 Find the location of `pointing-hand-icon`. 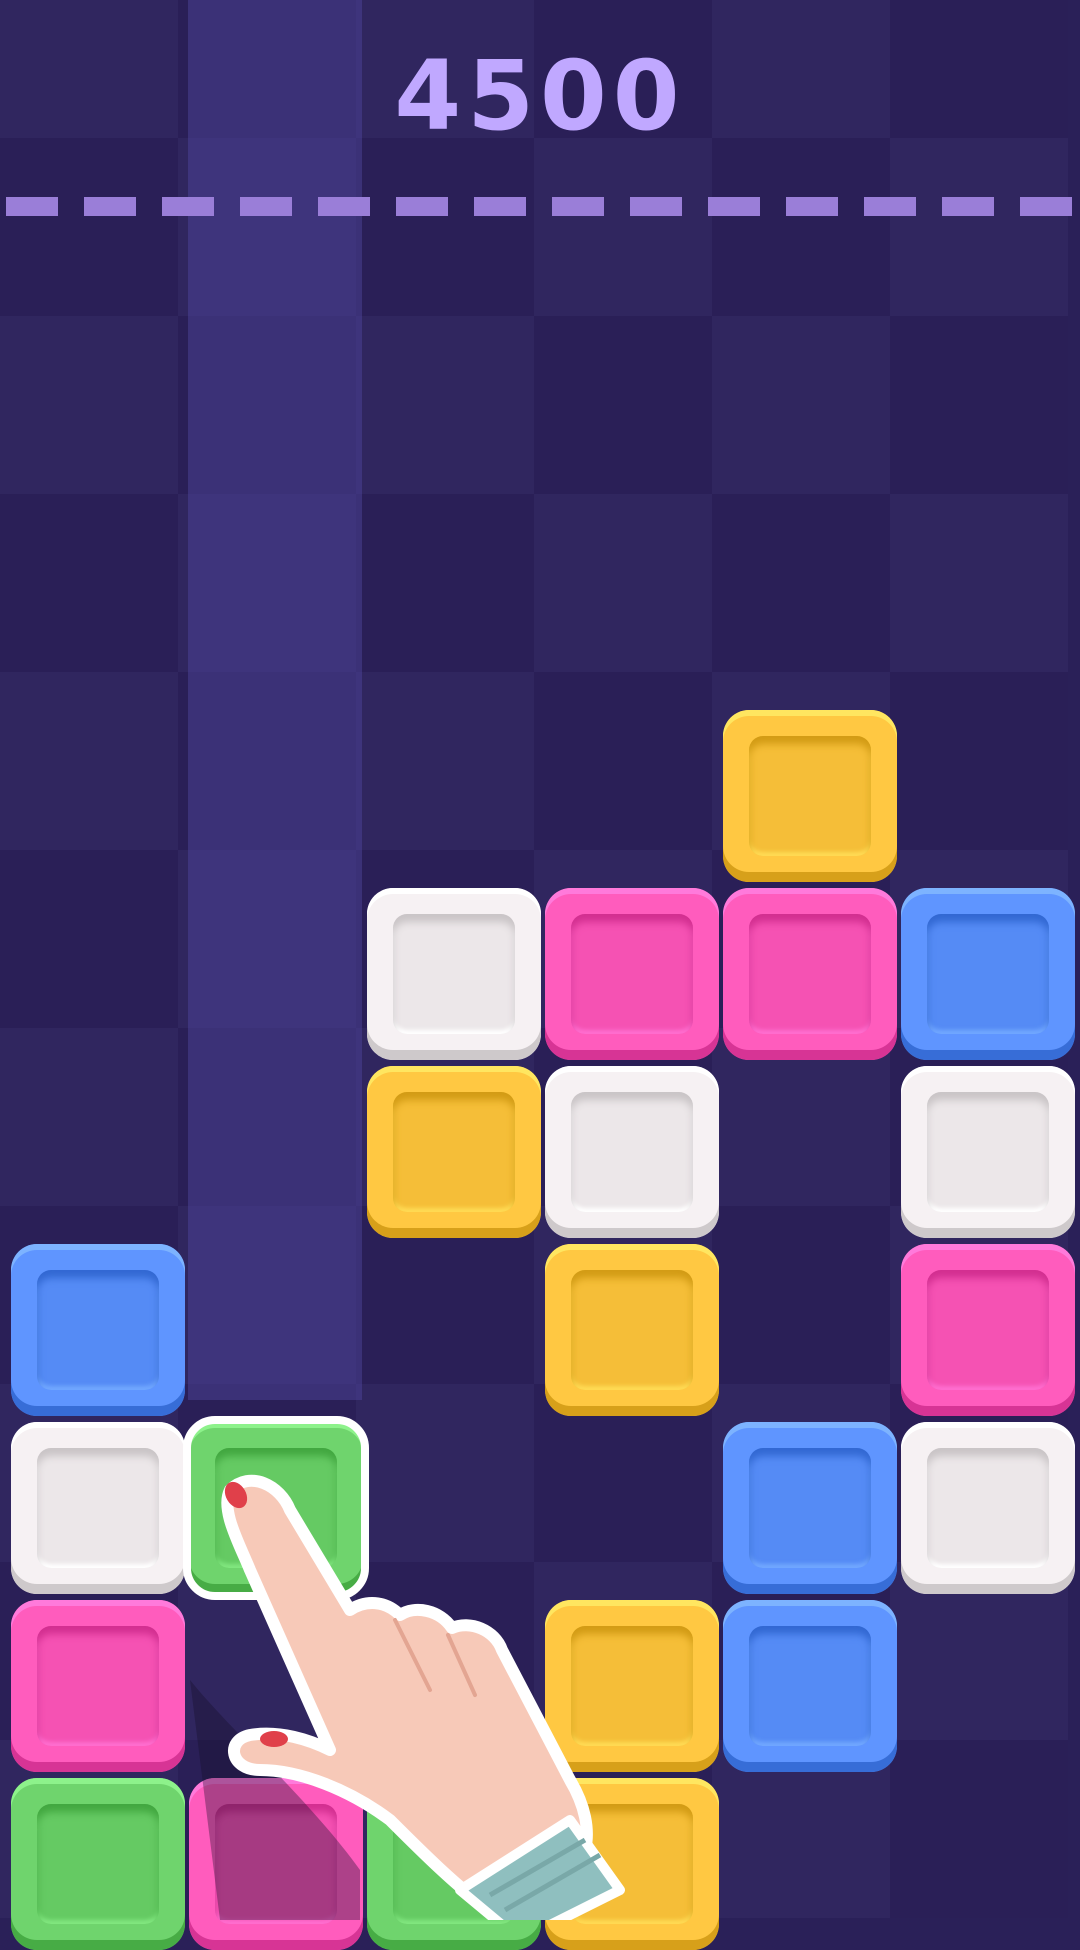

pointing-hand-icon is located at coordinates (407, 1697).